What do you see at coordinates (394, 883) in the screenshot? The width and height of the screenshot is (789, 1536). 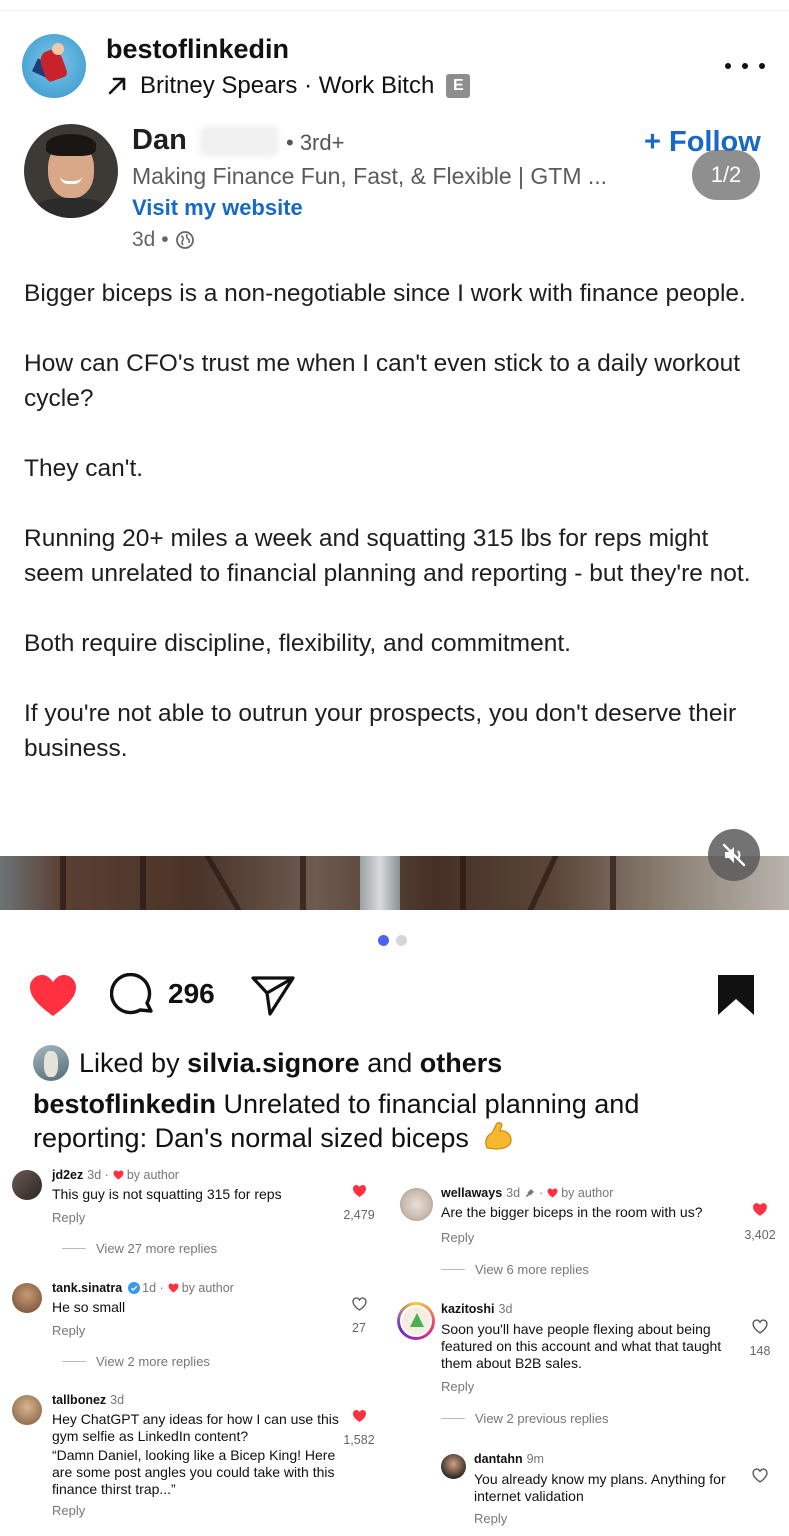 I see `gym-photo-strip` at bounding box center [394, 883].